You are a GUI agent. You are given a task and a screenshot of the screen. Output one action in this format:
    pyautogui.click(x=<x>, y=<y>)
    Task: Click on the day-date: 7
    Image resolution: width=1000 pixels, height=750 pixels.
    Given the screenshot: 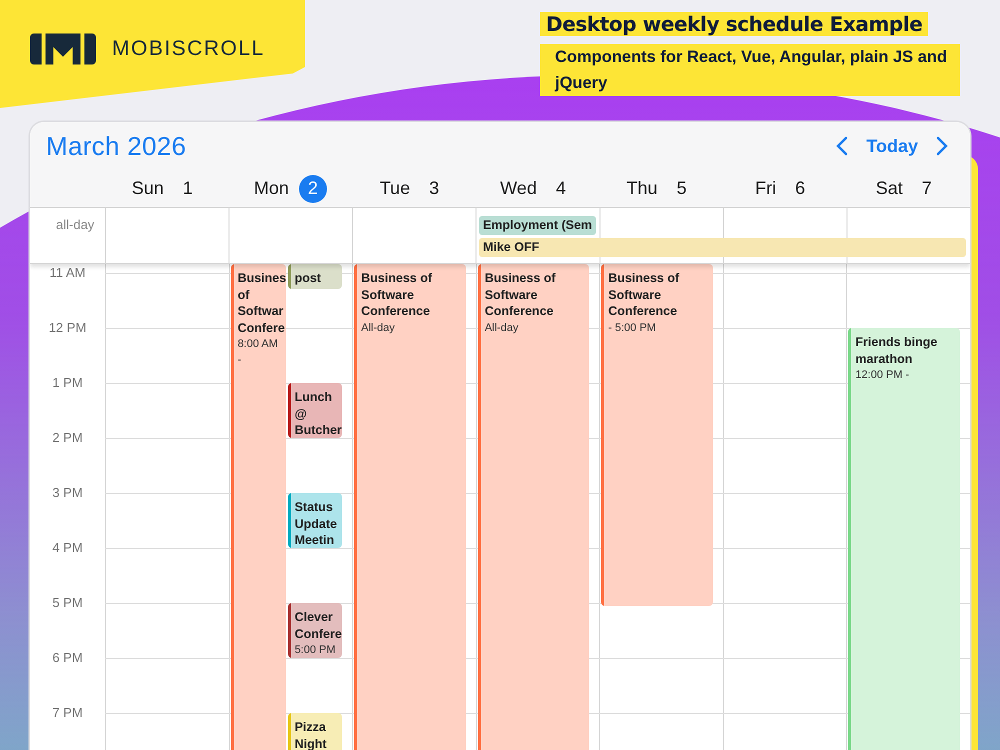 What is the action you would take?
    pyautogui.click(x=926, y=188)
    